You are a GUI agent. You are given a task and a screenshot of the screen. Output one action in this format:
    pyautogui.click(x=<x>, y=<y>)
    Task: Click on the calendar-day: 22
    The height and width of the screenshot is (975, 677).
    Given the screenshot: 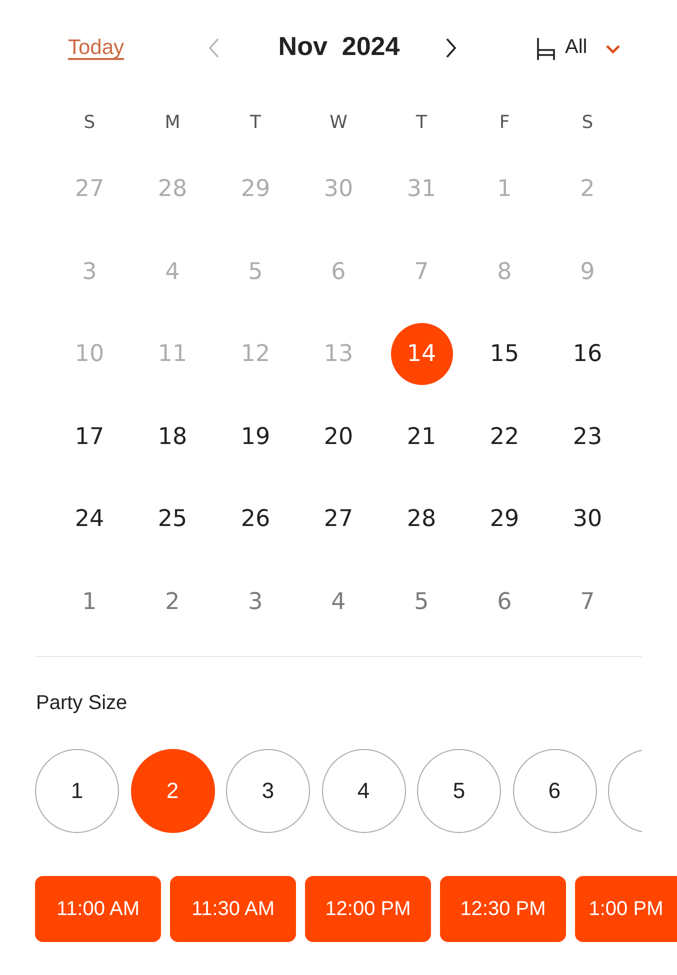 What is the action you would take?
    pyautogui.click(x=505, y=437)
    